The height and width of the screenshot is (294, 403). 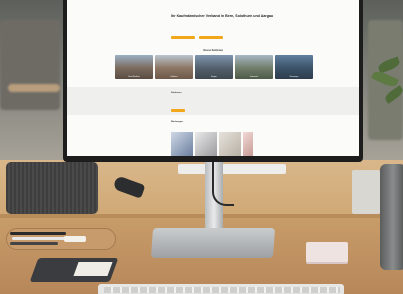 I want to click on city-card: Oberaargau, so click(x=294, y=67).